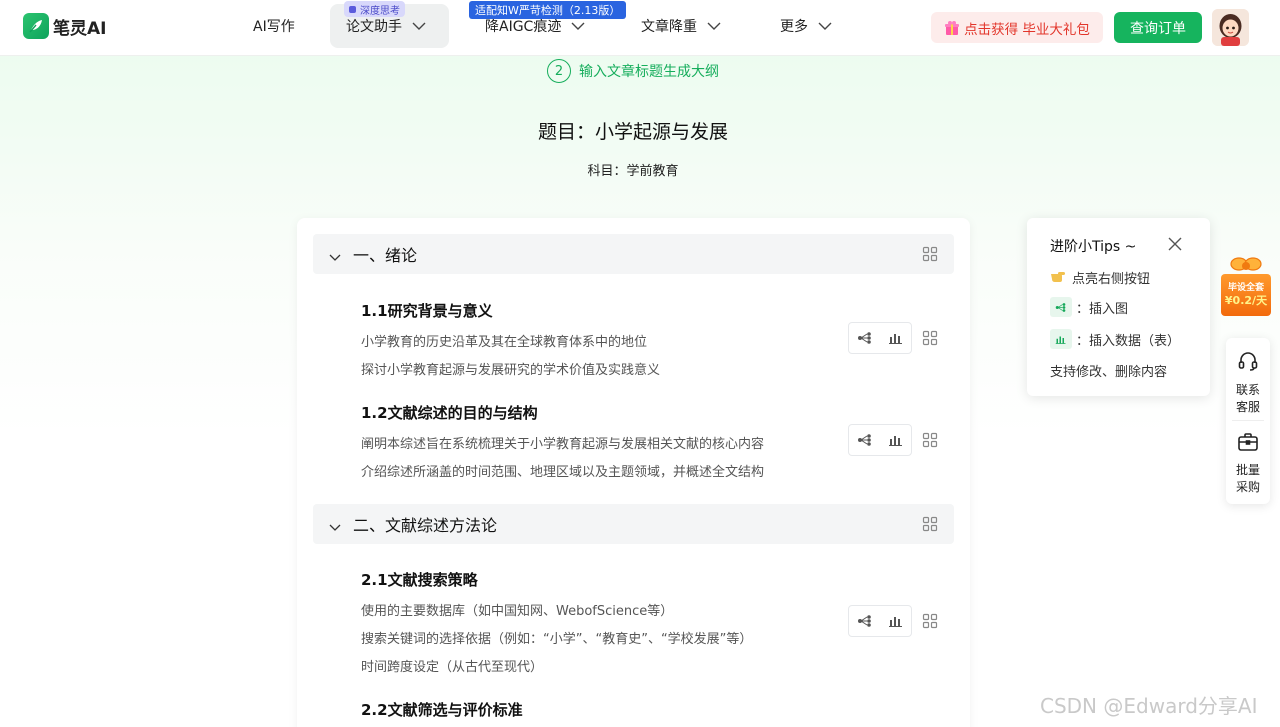 This screenshot has width=1280, height=727. I want to click on nav-ai-writing: AI写作, so click(274, 26).